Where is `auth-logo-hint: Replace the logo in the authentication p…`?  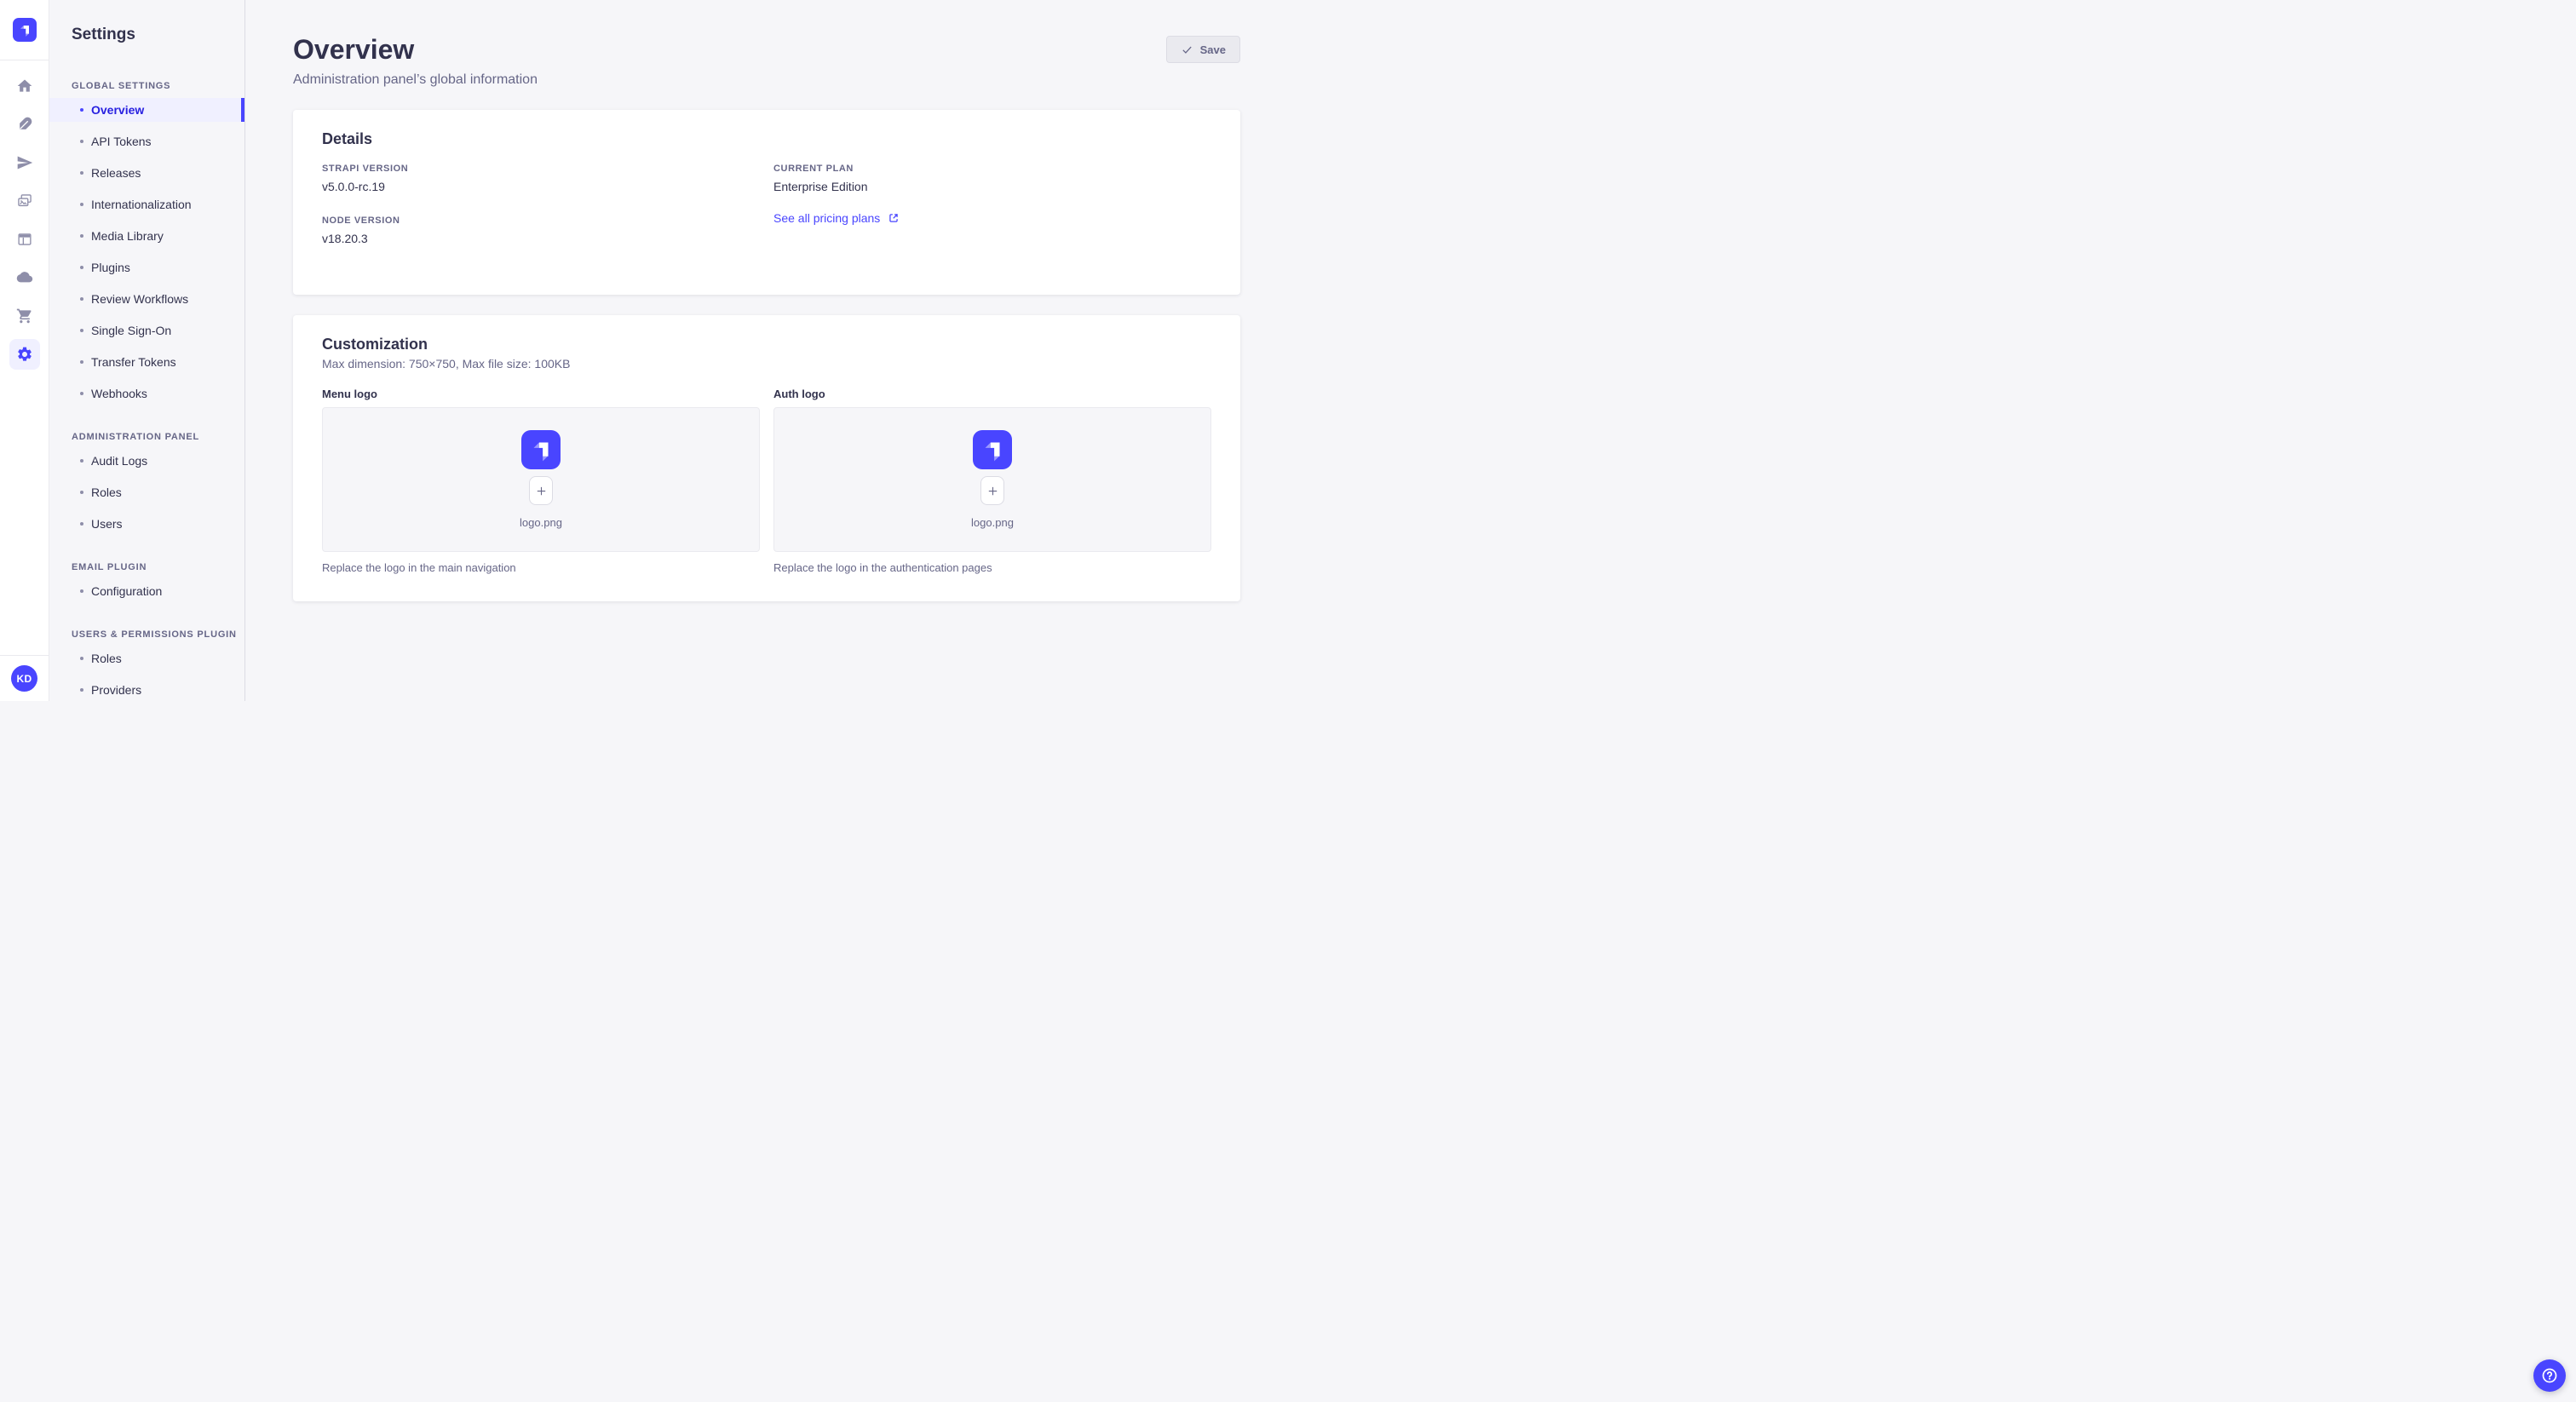
auth-logo-hint: Replace the logo in the authentication p… is located at coordinates (882, 567).